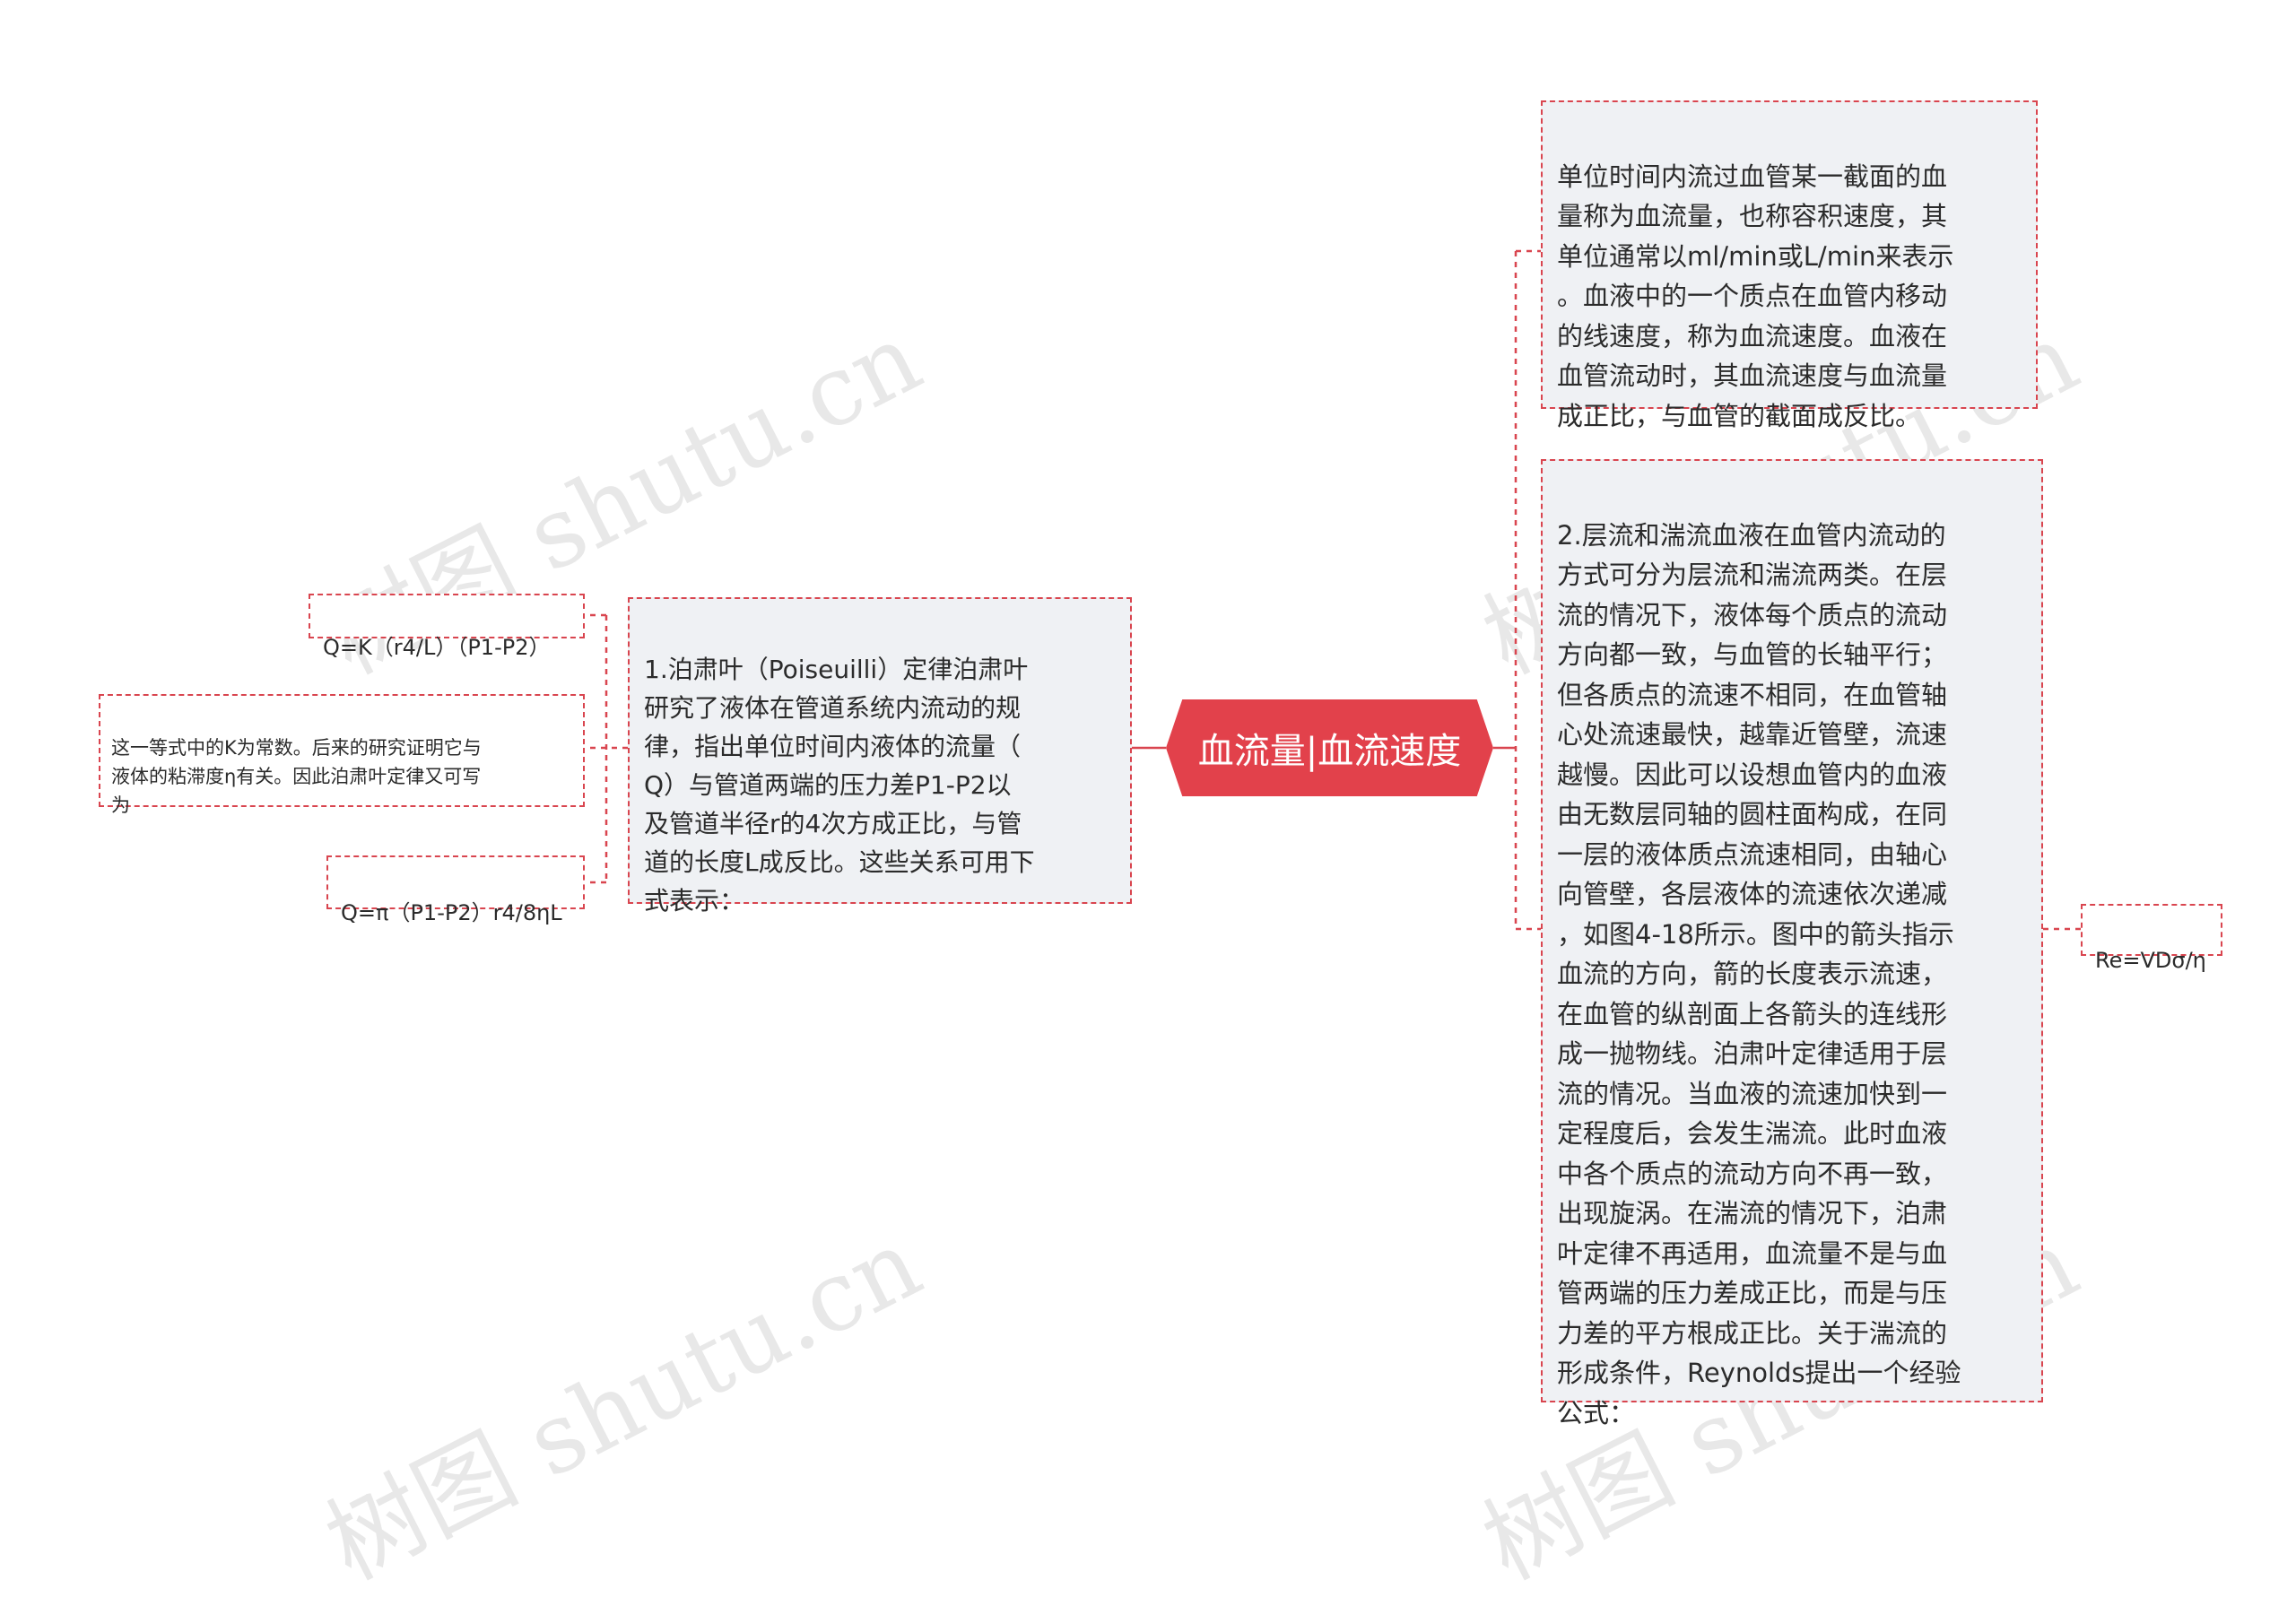  I want to click on root-node: 血流量|血流速度, so click(1329, 747).